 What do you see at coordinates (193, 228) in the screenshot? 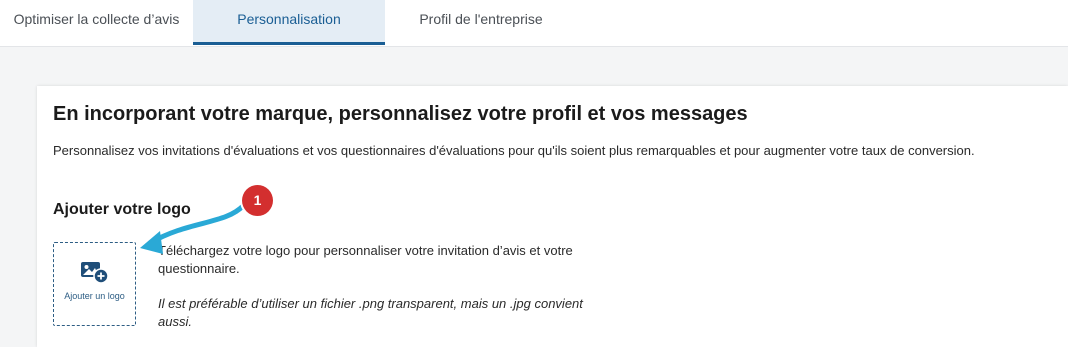
I see `arrow-icon` at bounding box center [193, 228].